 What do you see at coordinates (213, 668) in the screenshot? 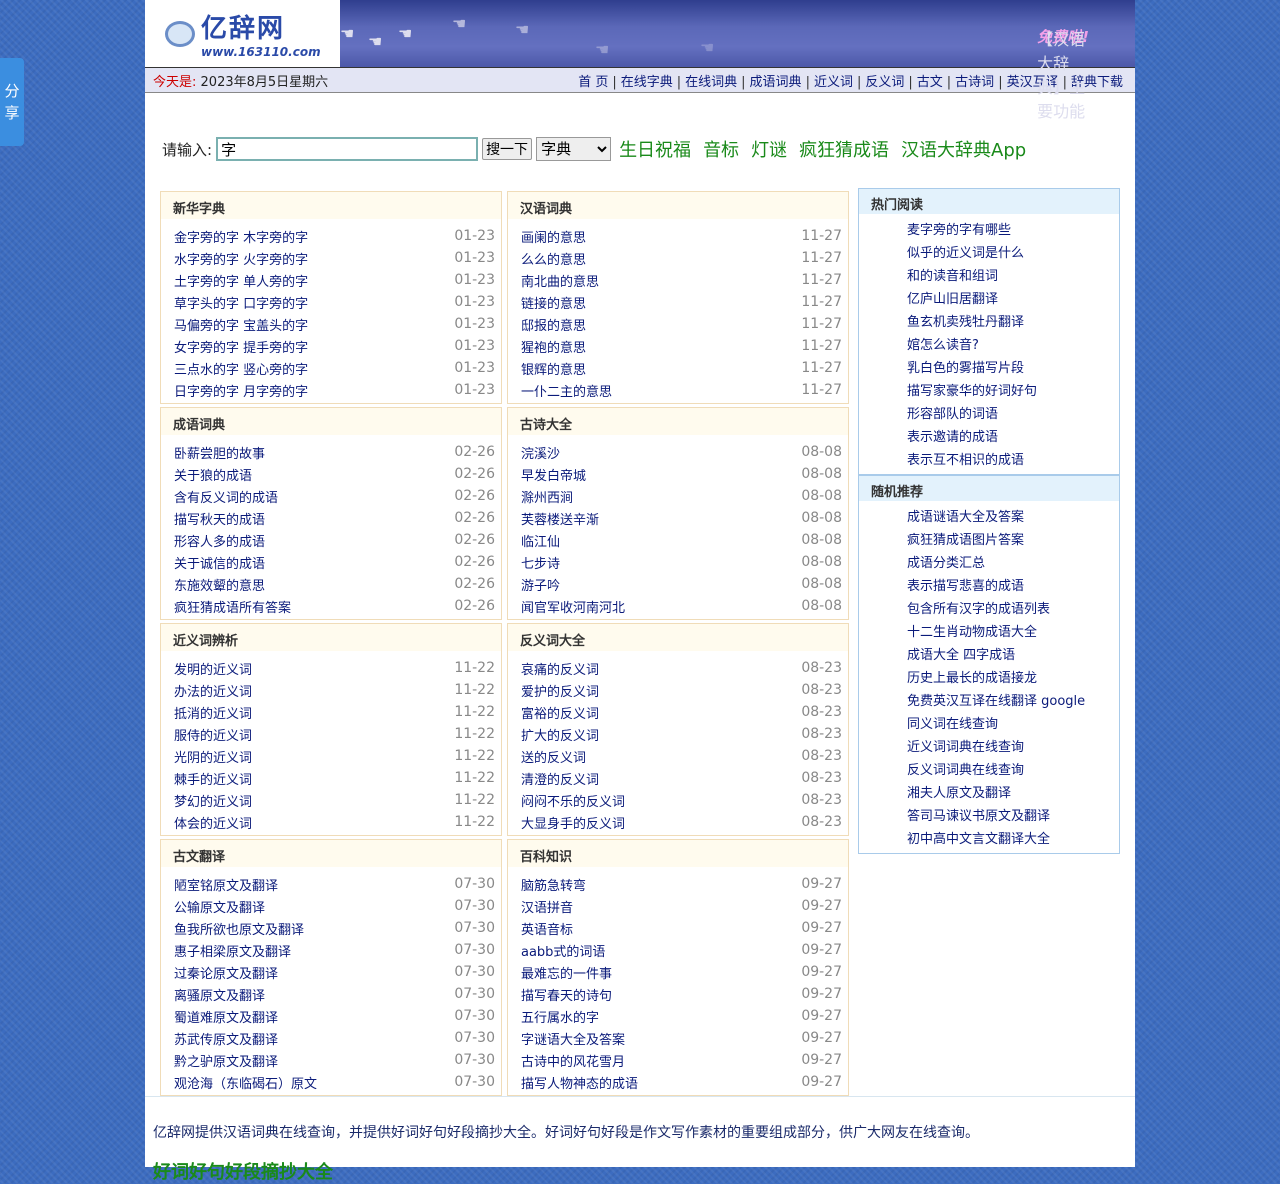
I see `article-link: 发明的近义词` at bounding box center [213, 668].